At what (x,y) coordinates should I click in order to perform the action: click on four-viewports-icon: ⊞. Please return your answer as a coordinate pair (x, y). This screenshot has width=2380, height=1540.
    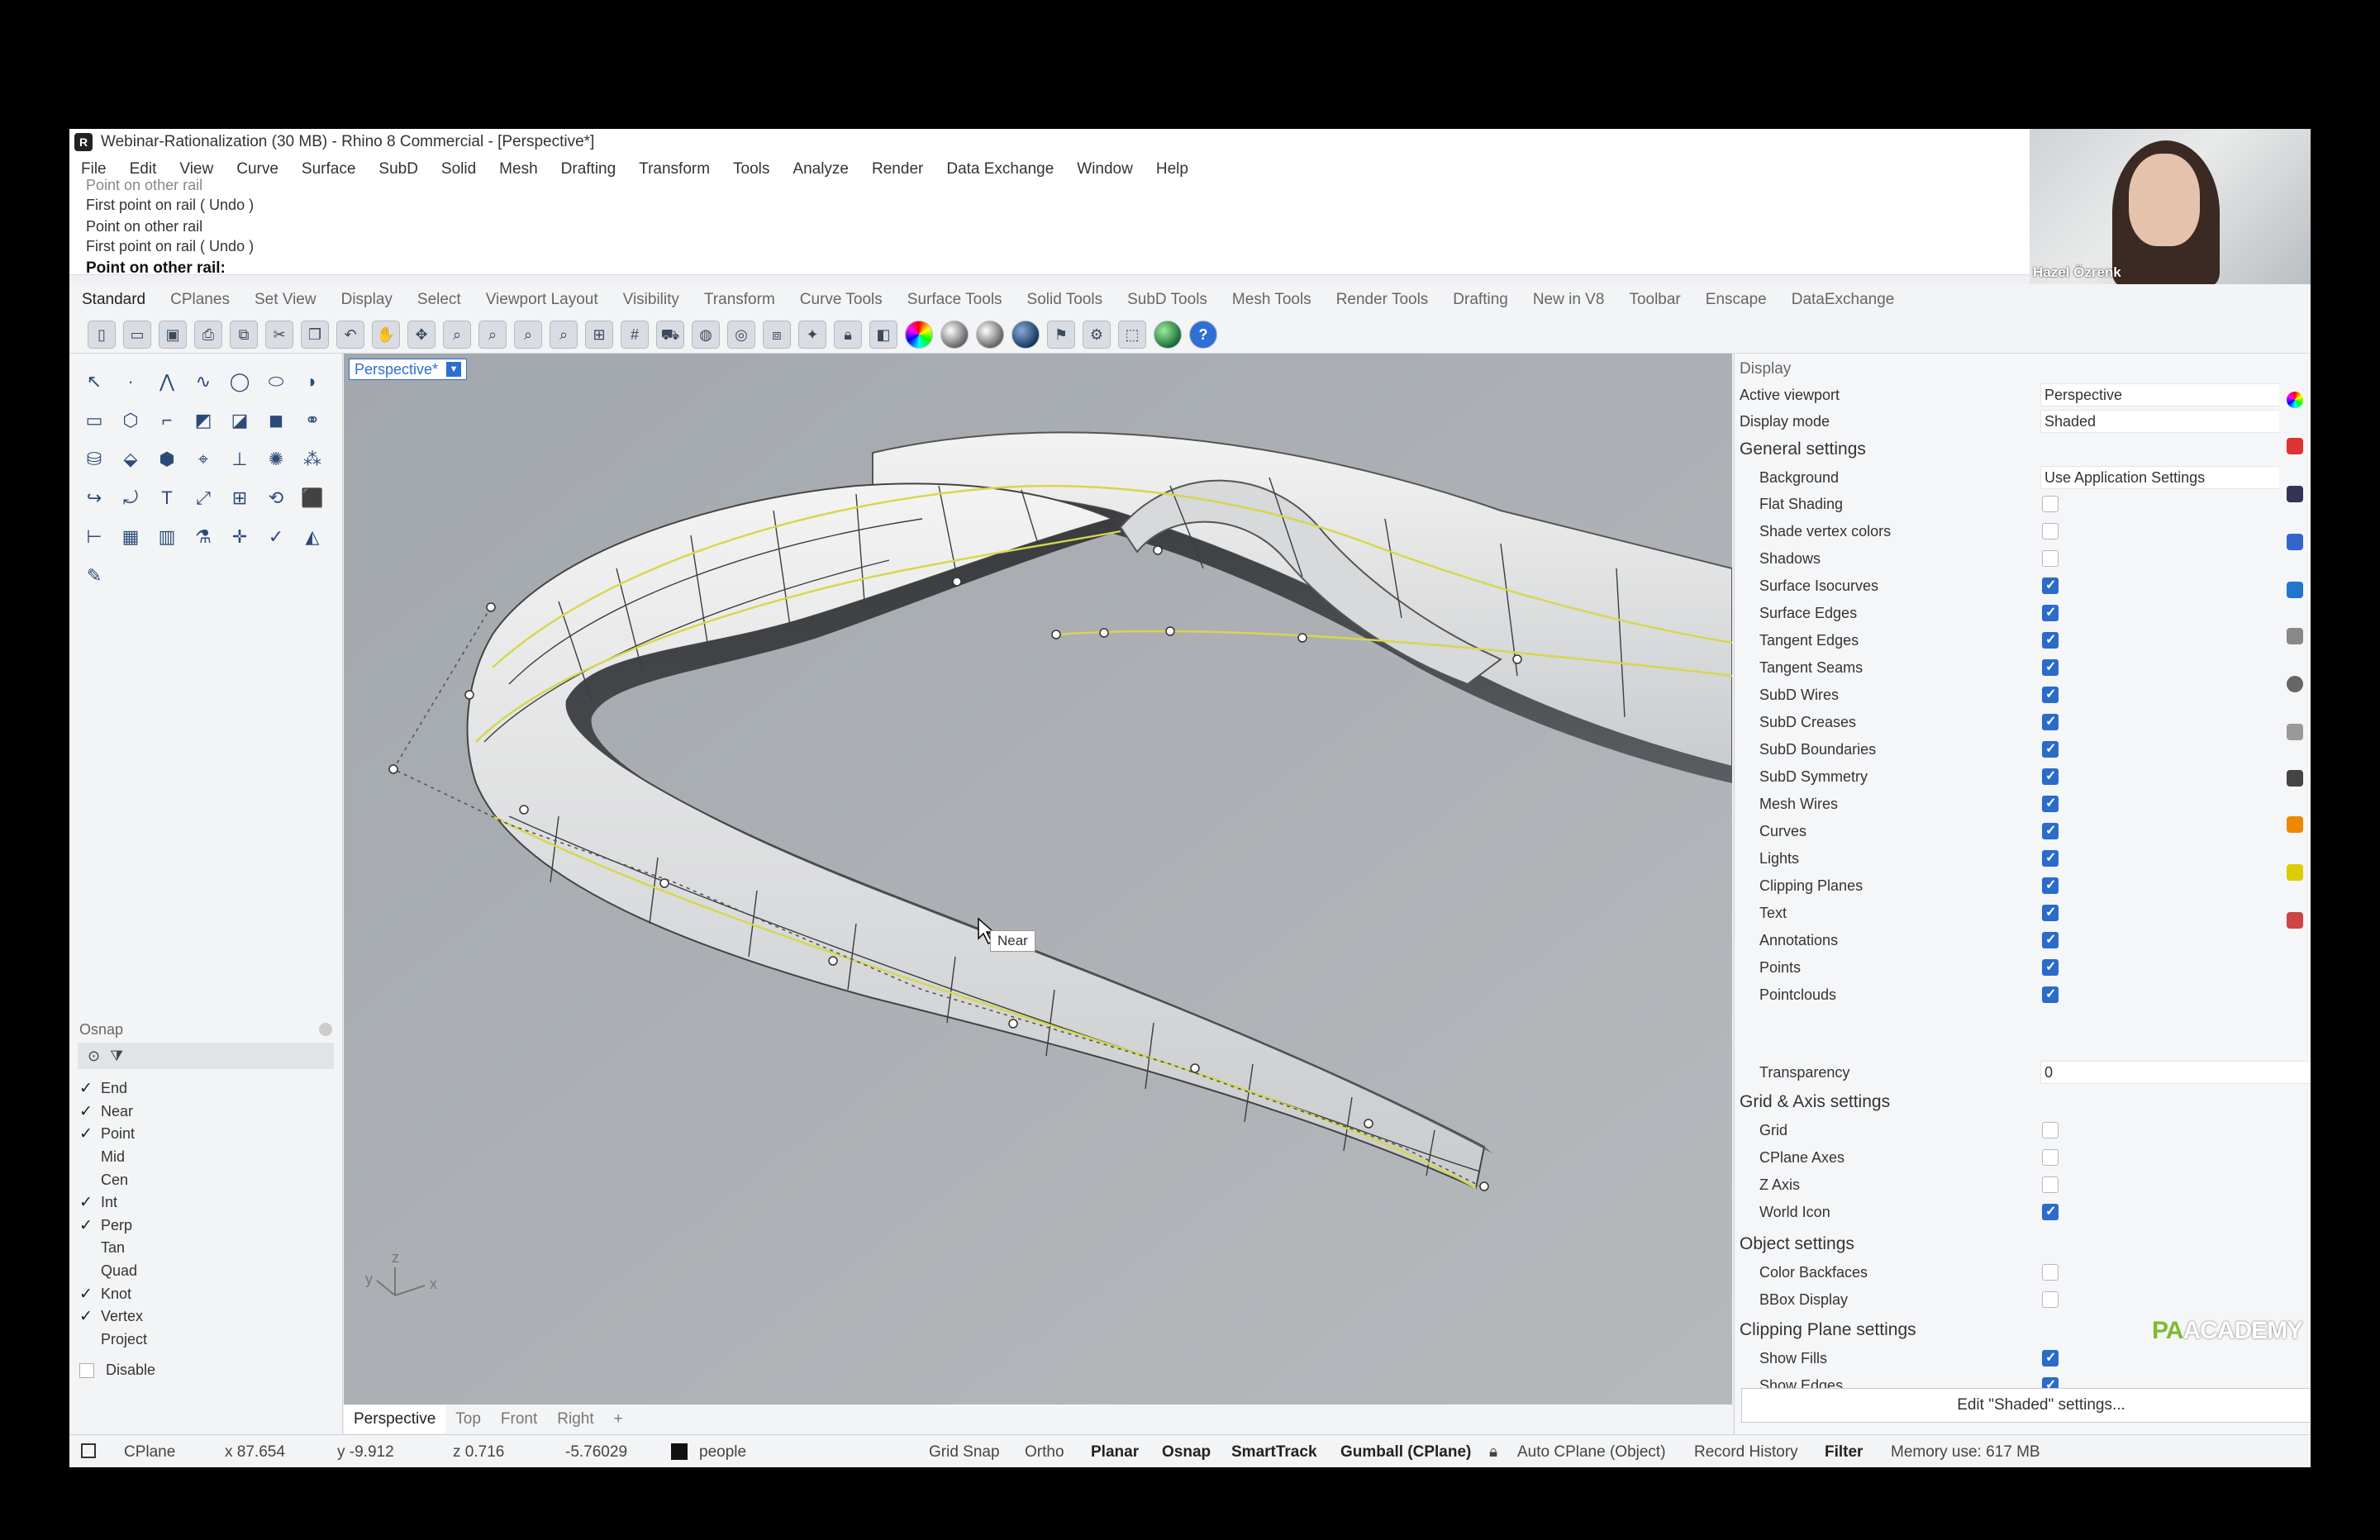
    Looking at the image, I should click on (599, 334).